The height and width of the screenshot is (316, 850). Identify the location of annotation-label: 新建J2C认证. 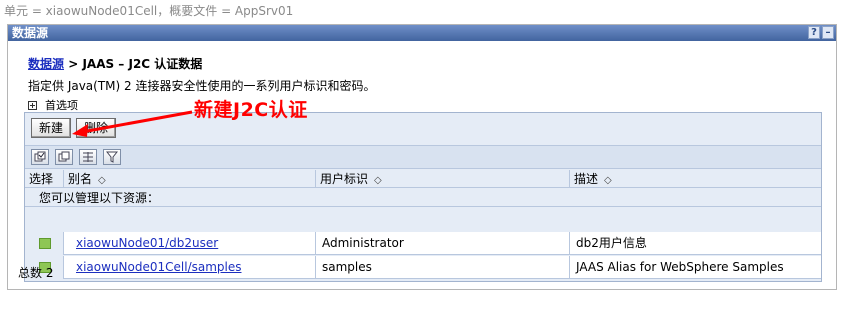
(251, 110).